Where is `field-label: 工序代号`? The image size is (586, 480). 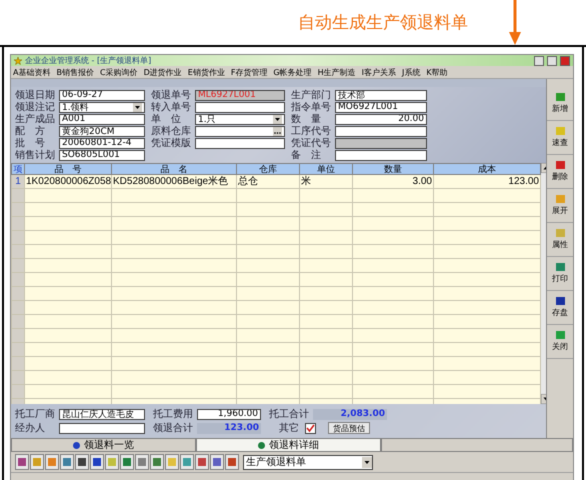
field-label: 工序代号 is located at coordinates (311, 131).